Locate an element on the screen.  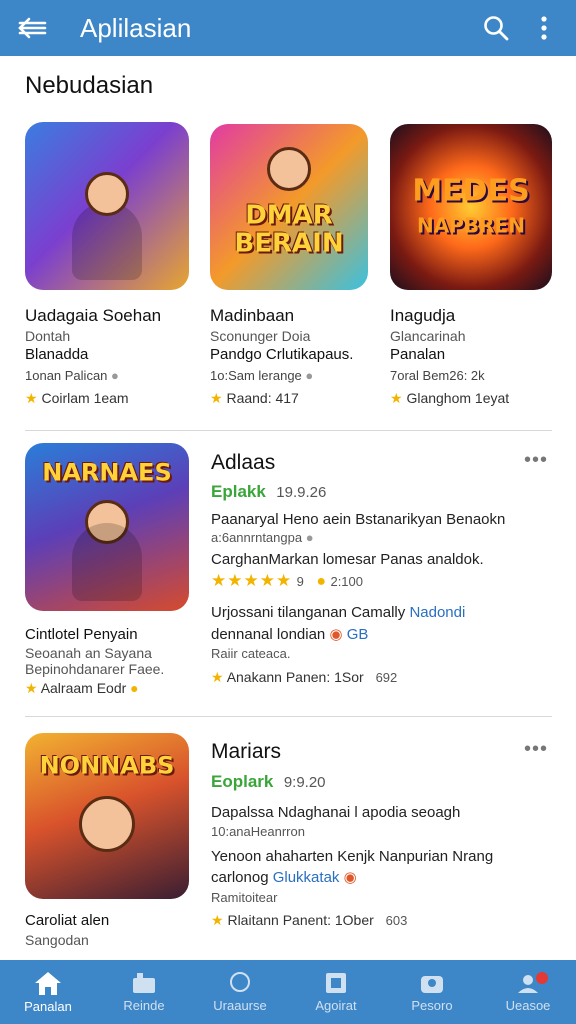
app-description: Yenoon ahaharten Kenjk Nanpurian Nrang is located at coordinates (352, 856).